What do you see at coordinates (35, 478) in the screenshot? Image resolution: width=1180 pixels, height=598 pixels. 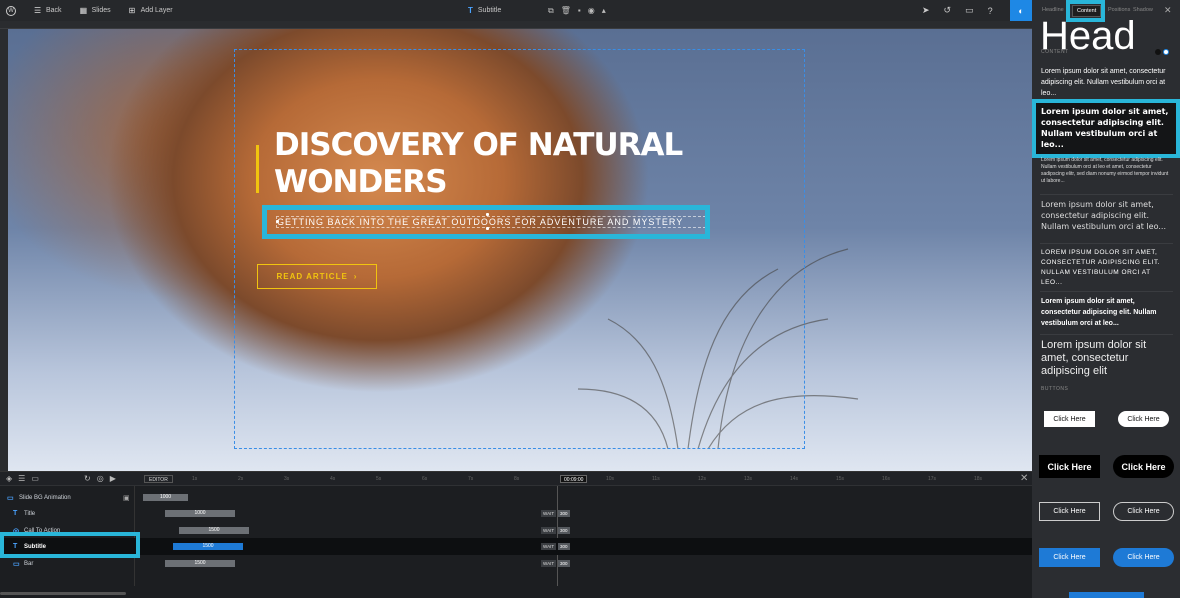 I see `folder-icon: ▭` at bounding box center [35, 478].